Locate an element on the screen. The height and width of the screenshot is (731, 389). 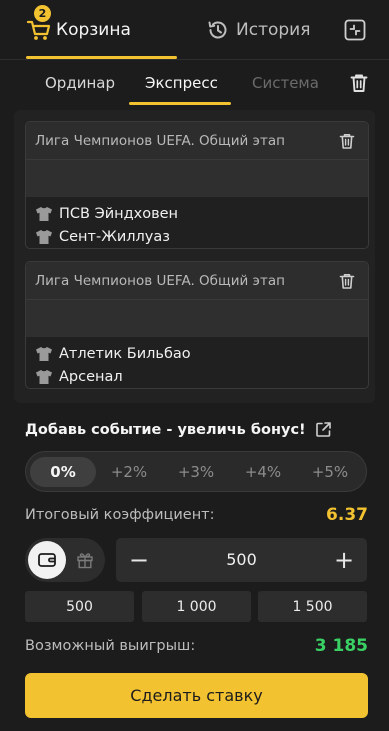
bonus-option: +3% is located at coordinates (196, 472).